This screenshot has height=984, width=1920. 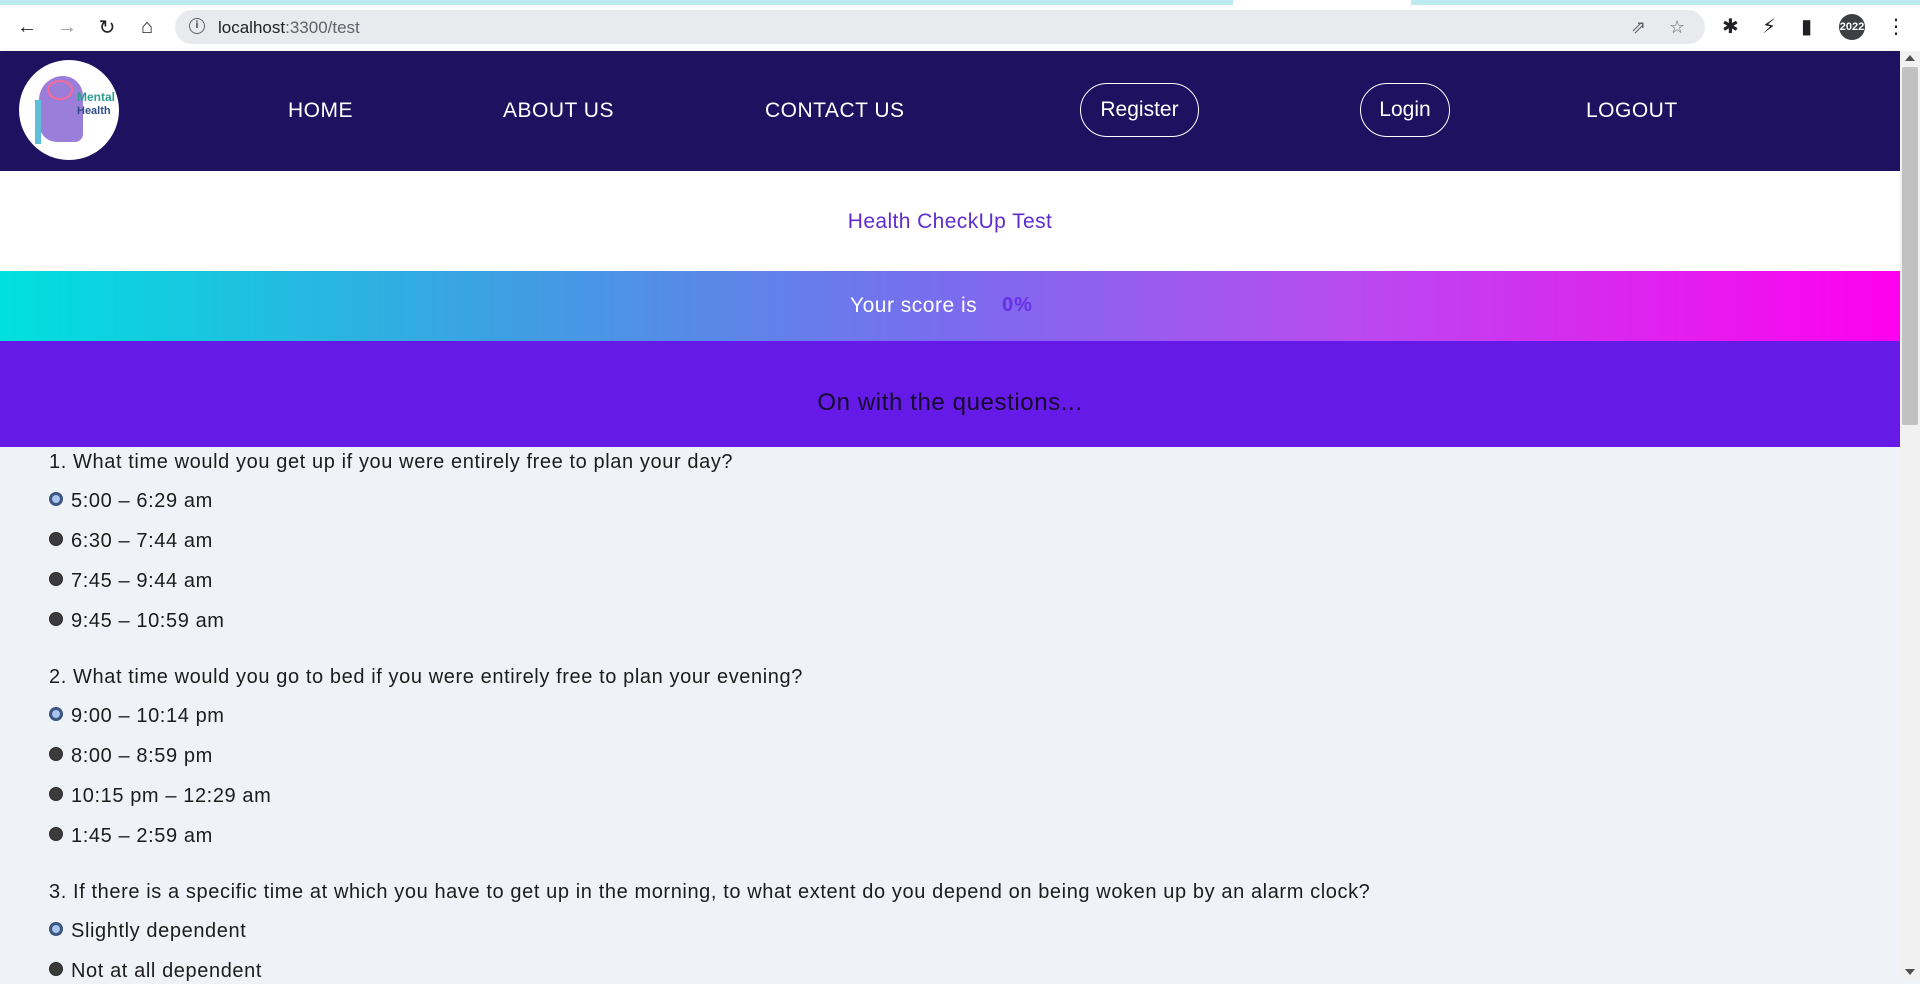 I want to click on forward-icon: →, so click(x=67, y=27).